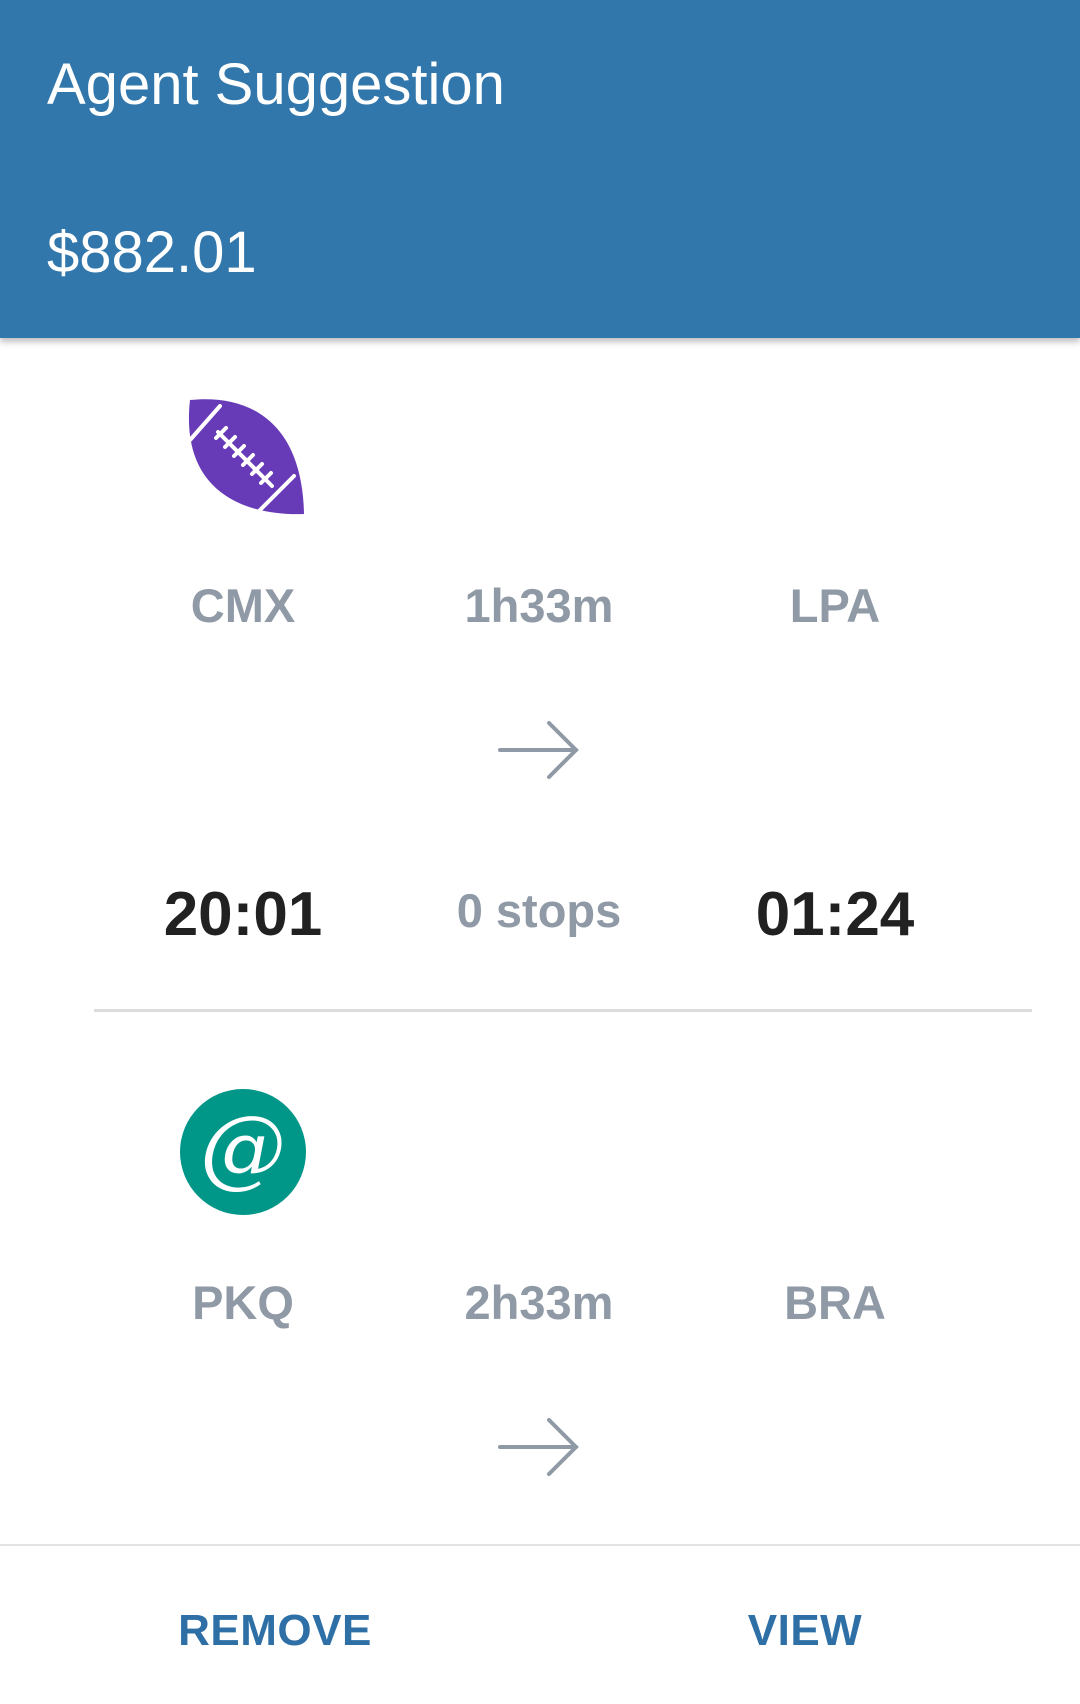 The image size is (1080, 1704). I want to click on flight-duration: 2h33m, so click(539, 1302).